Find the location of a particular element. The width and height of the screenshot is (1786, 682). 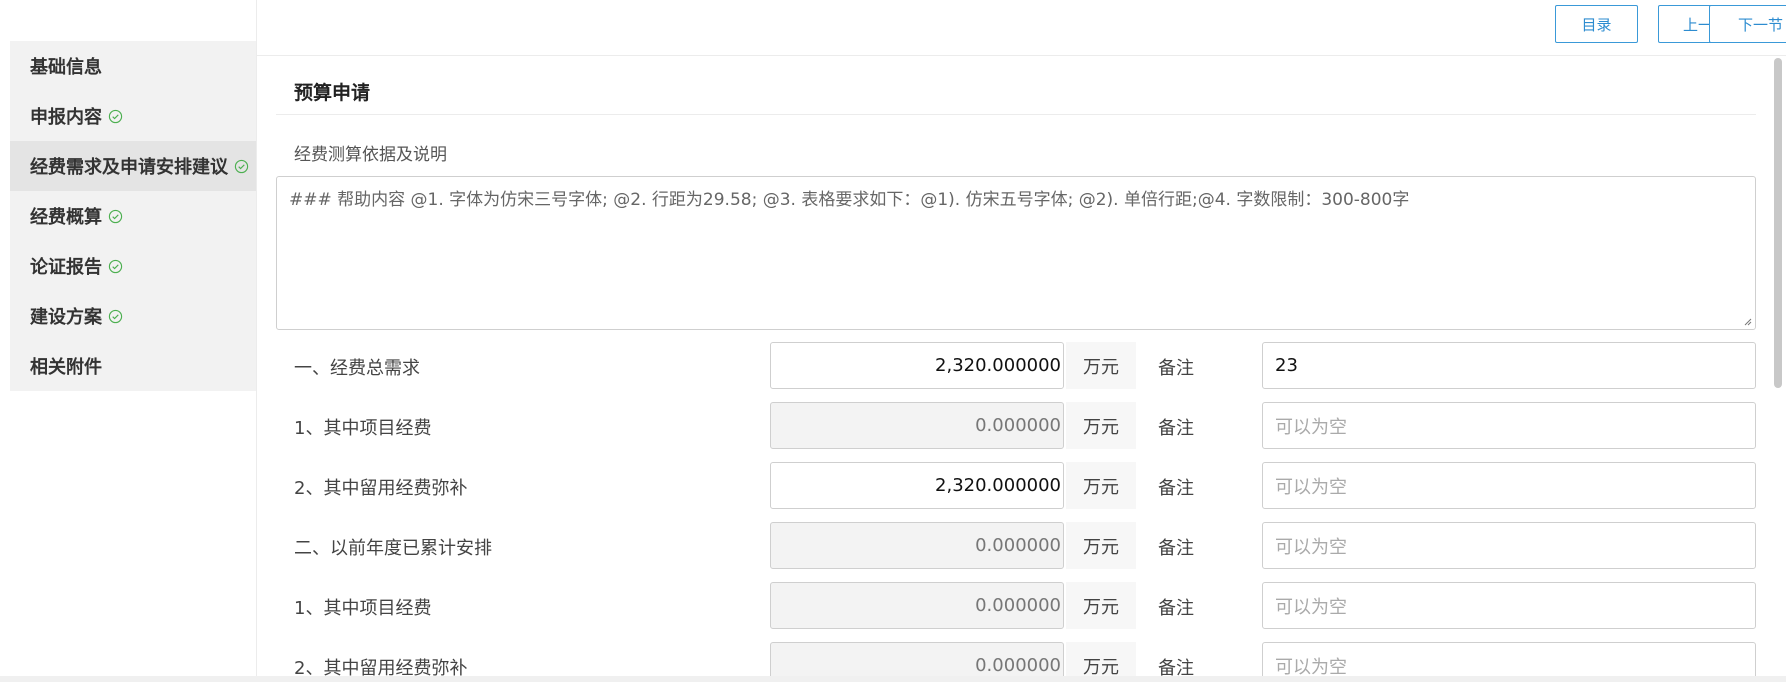

row-label: 2、其中留用经费弥补 is located at coordinates (381, 488).